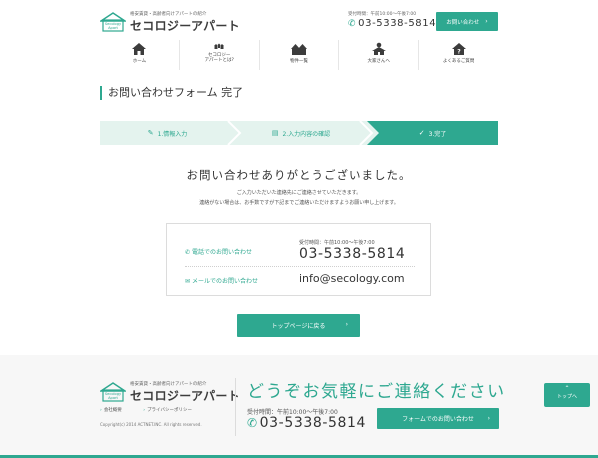 This screenshot has height=458, width=598. Describe the element at coordinates (379, 61) in the screenshot. I see `nav-label-landlords: 大家さんへ` at that location.